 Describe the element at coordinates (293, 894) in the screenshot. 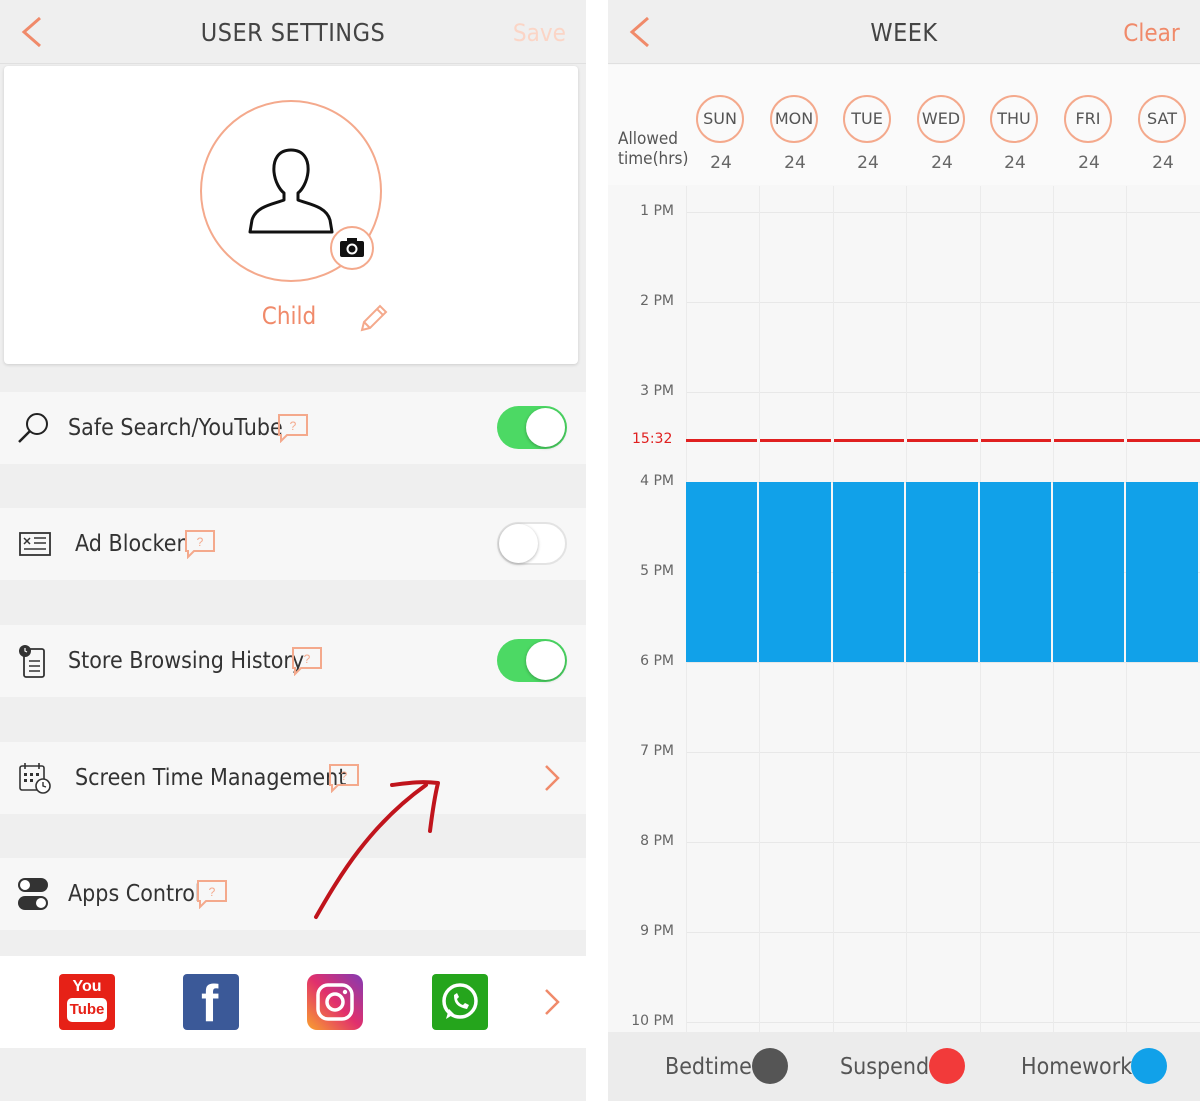

I see `apps-control-row: Apps Control ?` at that location.